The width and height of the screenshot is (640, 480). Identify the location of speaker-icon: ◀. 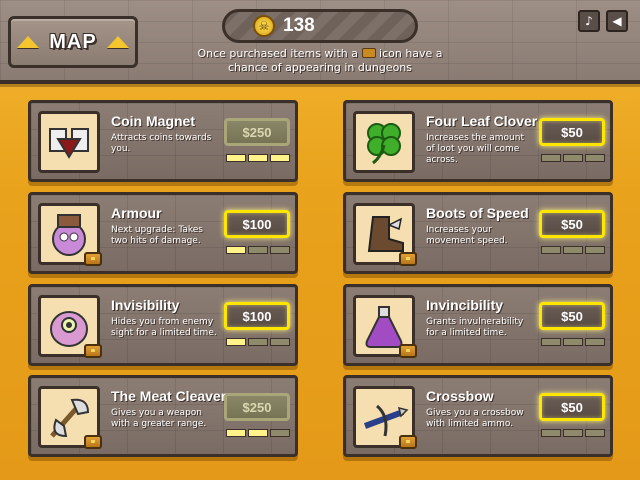
(617, 21).